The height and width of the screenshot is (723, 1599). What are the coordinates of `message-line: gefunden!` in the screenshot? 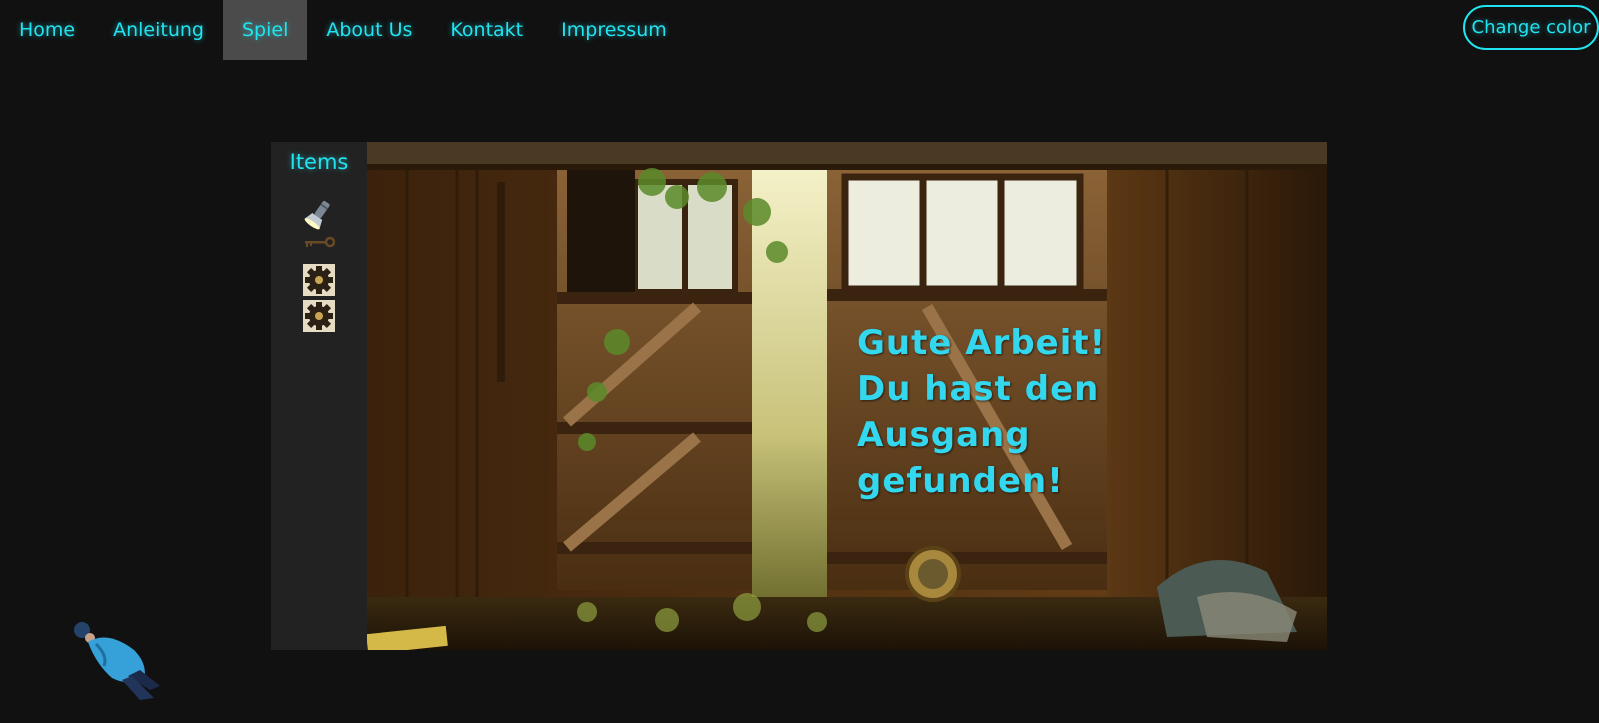 It's located at (960, 481).